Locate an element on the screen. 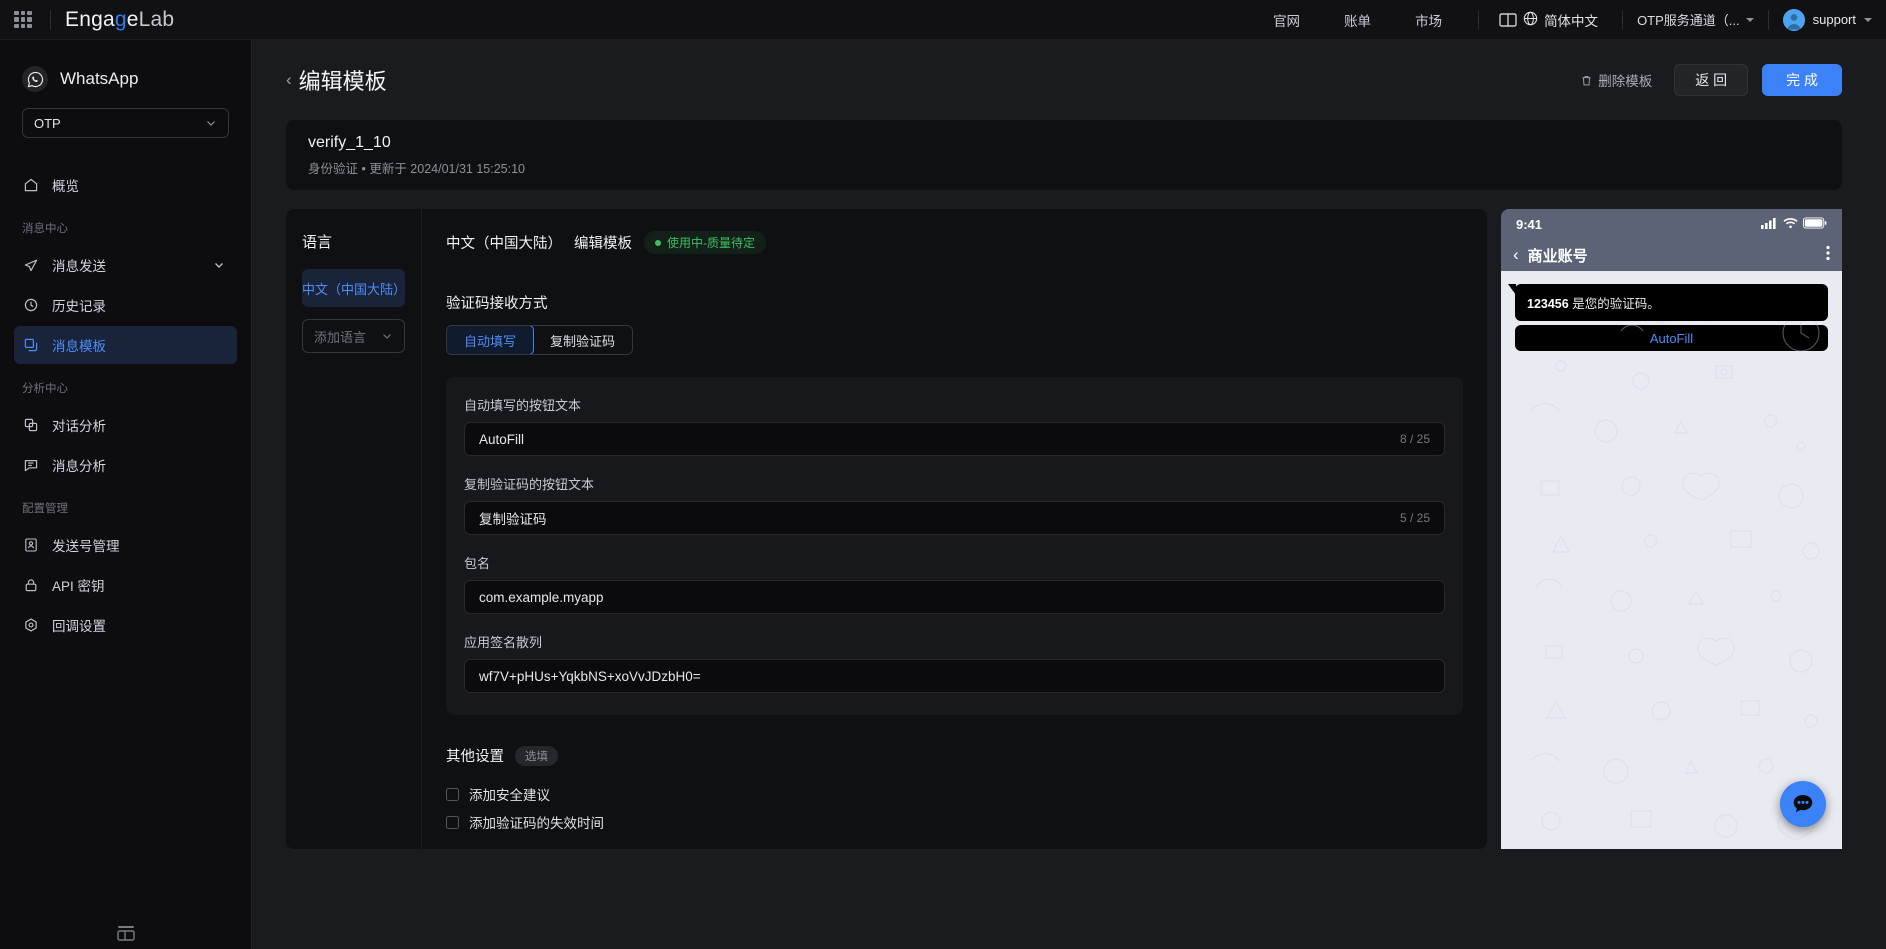 The height and width of the screenshot is (949, 1886). sidebar-item-sender-management: 发送号管理 is located at coordinates (125, 545).